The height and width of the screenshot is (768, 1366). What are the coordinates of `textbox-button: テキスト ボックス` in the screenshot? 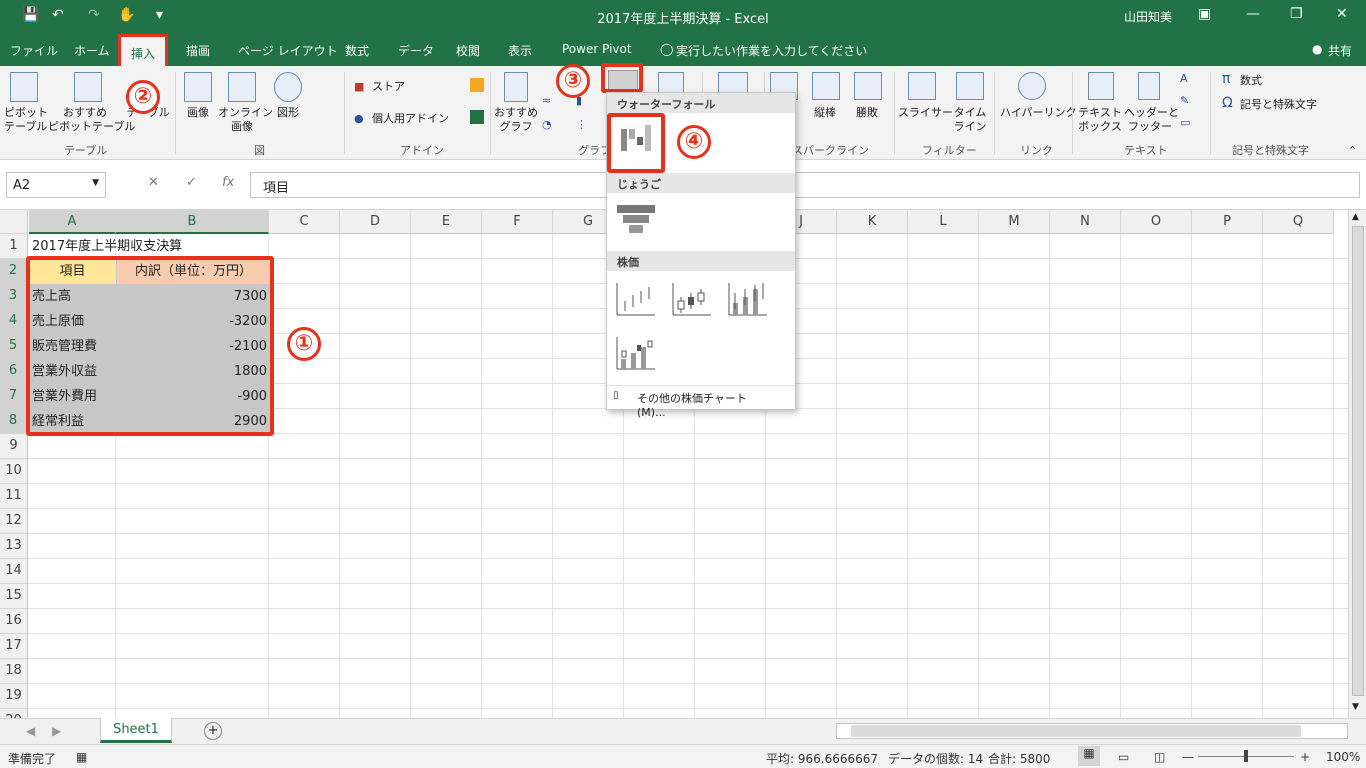 It's located at (1100, 120).